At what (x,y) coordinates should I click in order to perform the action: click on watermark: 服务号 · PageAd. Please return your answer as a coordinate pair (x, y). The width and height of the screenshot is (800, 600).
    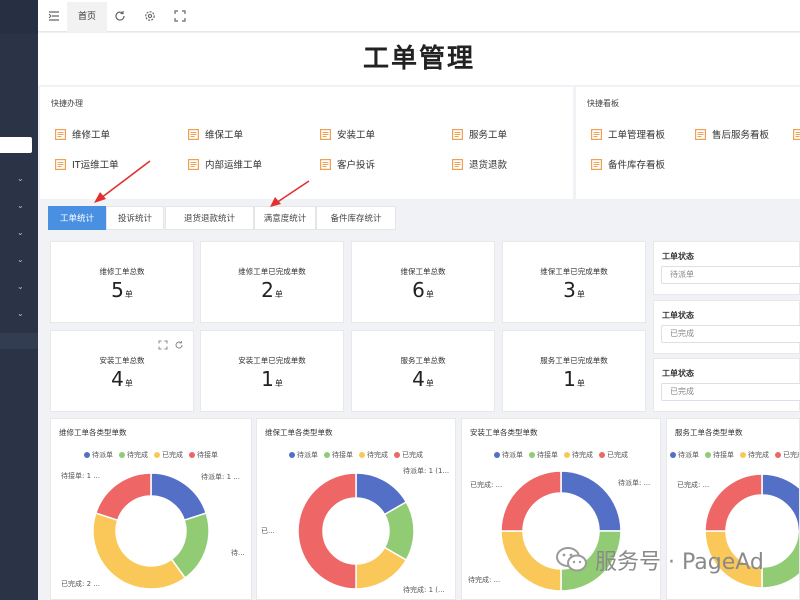
    Looking at the image, I should click on (659, 560).